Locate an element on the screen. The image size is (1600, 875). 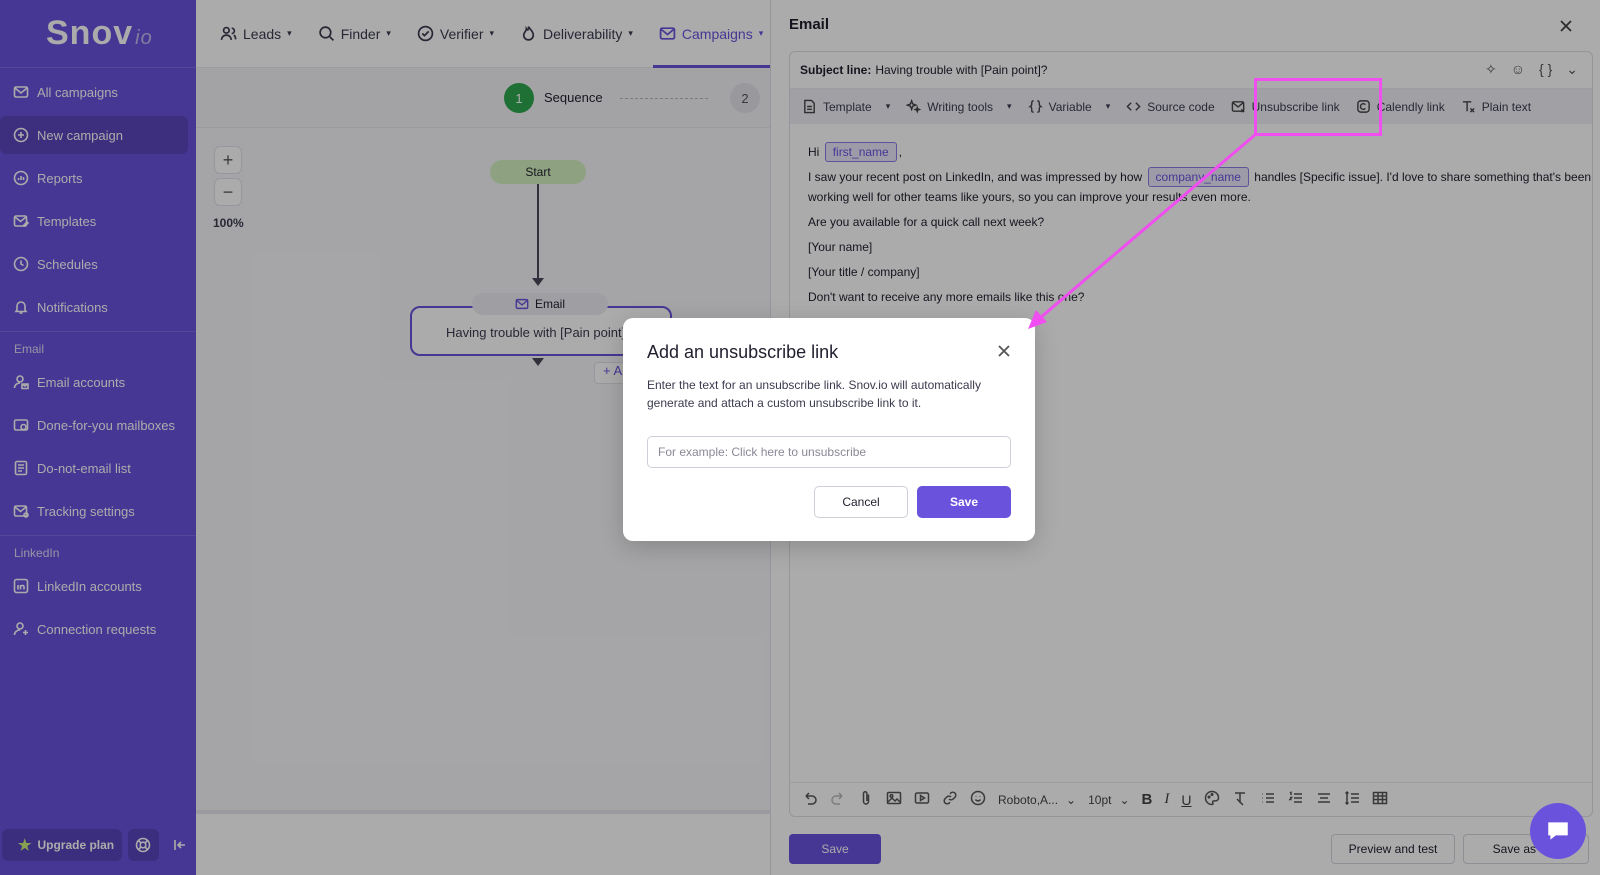
unsubscribe-text-input is located at coordinates (829, 452).